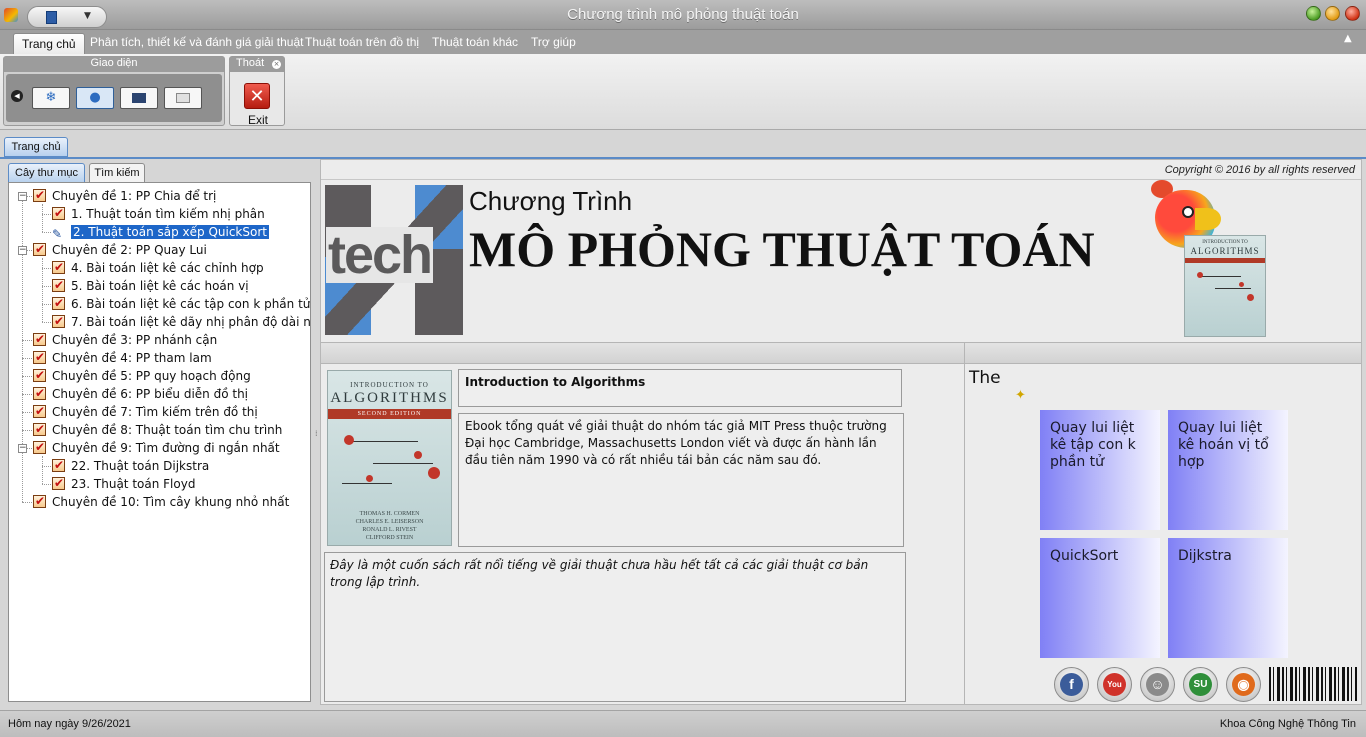 The image size is (1366, 737). I want to click on tile-backtrack-subset: Quay lui liệt kê tập con k phần tử, so click(1100, 470).